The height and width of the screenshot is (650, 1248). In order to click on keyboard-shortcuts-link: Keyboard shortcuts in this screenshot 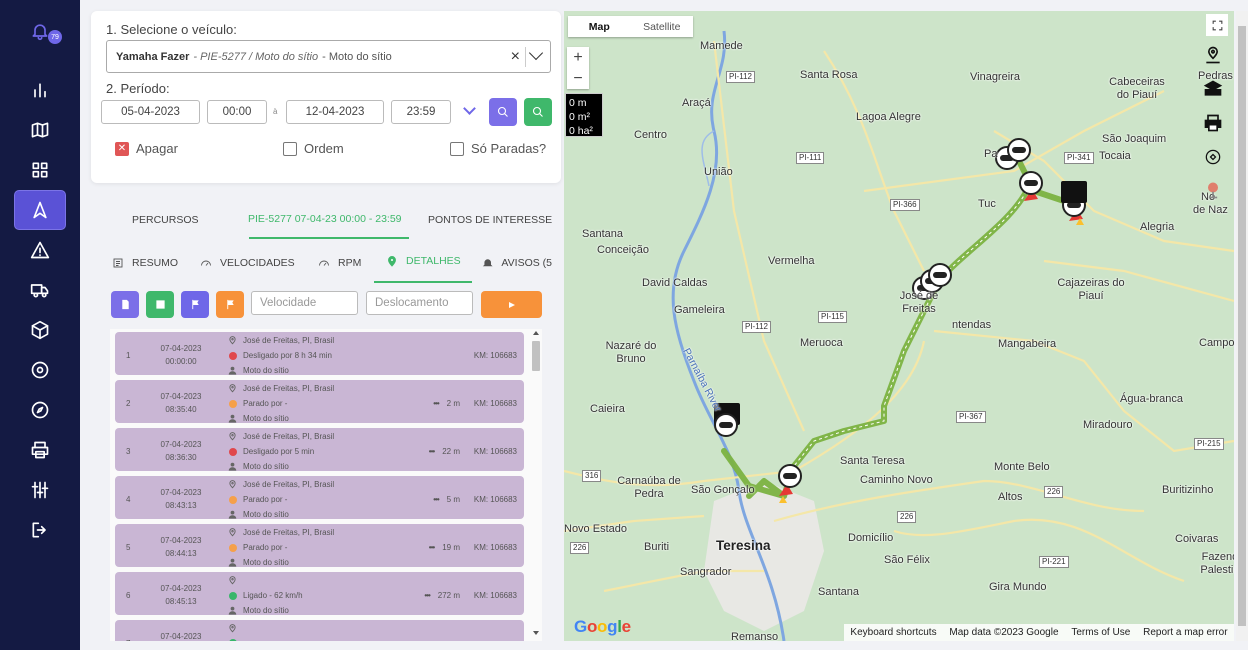, I will do `click(893, 632)`.